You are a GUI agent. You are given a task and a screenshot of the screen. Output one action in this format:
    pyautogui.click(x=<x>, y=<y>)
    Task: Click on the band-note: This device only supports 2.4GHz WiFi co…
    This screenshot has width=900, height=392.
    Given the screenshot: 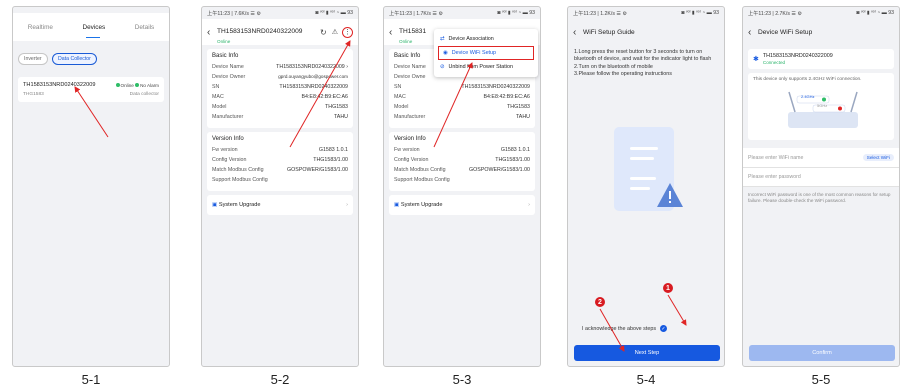 What is the action you would take?
    pyautogui.click(x=807, y=79)
    